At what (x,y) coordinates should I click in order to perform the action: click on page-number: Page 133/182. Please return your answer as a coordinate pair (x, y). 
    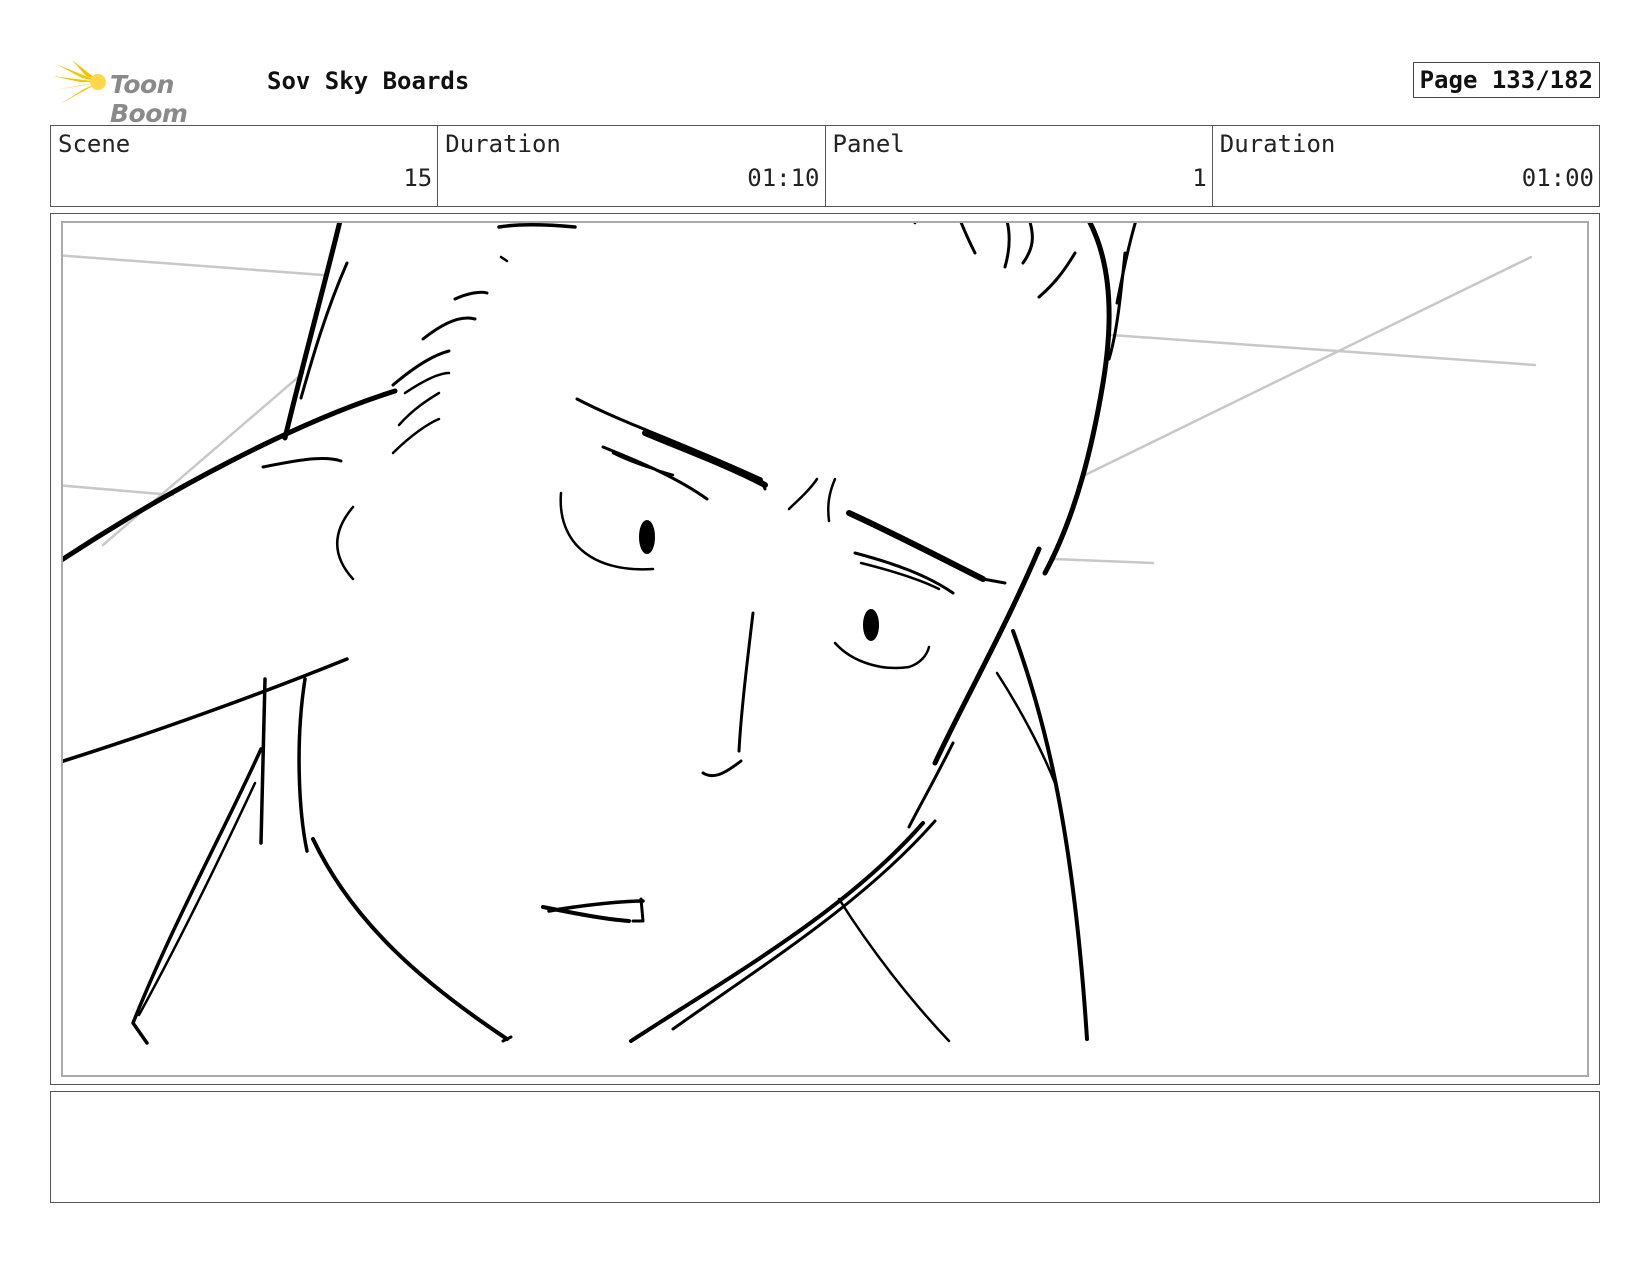
    Looking at the image, I should click on (1506, 80).